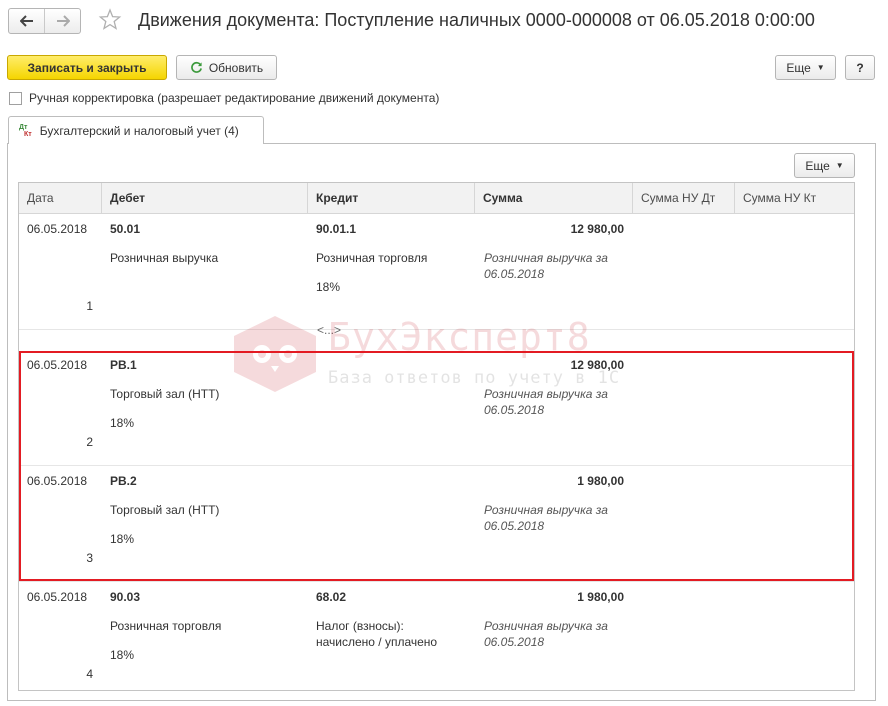 The height and width of the screenshot is (706, 888). I want to click on column-credit: Кредит, so click(391, 198).